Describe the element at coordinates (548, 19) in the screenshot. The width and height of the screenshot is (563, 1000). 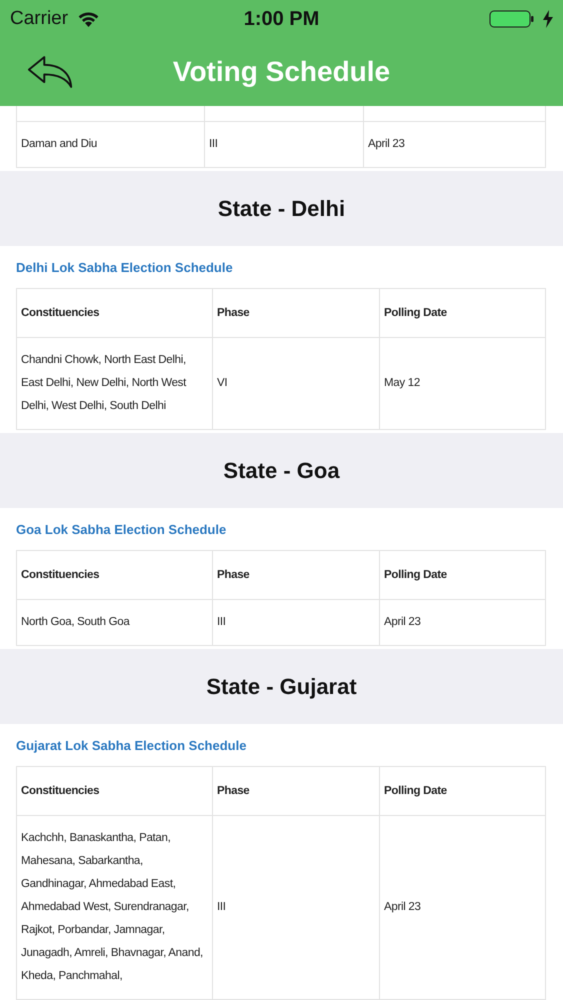
I see `charging-bolt-icon` at that location.